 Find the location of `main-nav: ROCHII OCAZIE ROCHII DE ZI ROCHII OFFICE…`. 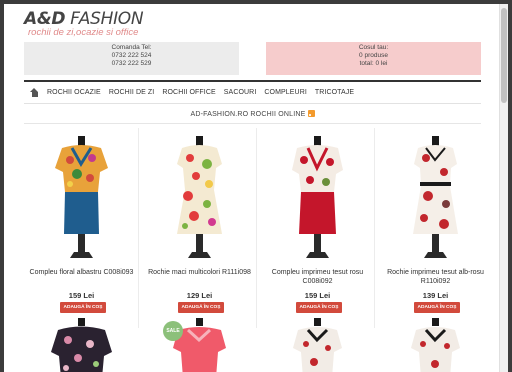

main-nav: ROCHII OCAZIE ROCHII DE ZI ROCHII OFFICE… is located at coordinates (252, 92).